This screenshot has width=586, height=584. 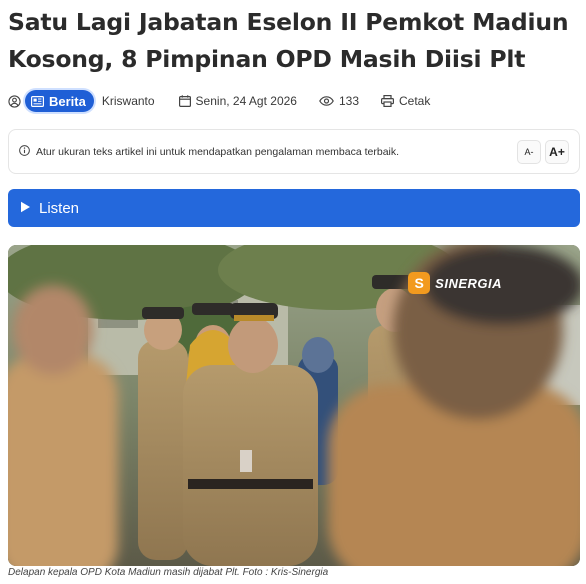 What do you see at coordinates (184, 101) in the screenshot?
I see `calendar-icon` at bounding box center [184, 101].